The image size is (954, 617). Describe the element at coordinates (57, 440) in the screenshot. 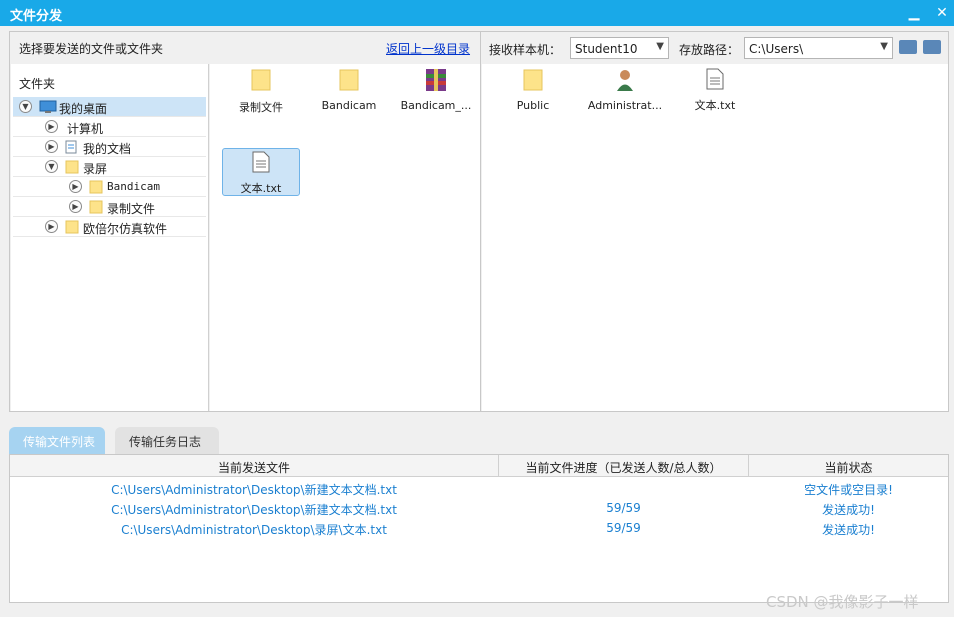

I see `tab-transfer-list: 传输文件列表` at that location.